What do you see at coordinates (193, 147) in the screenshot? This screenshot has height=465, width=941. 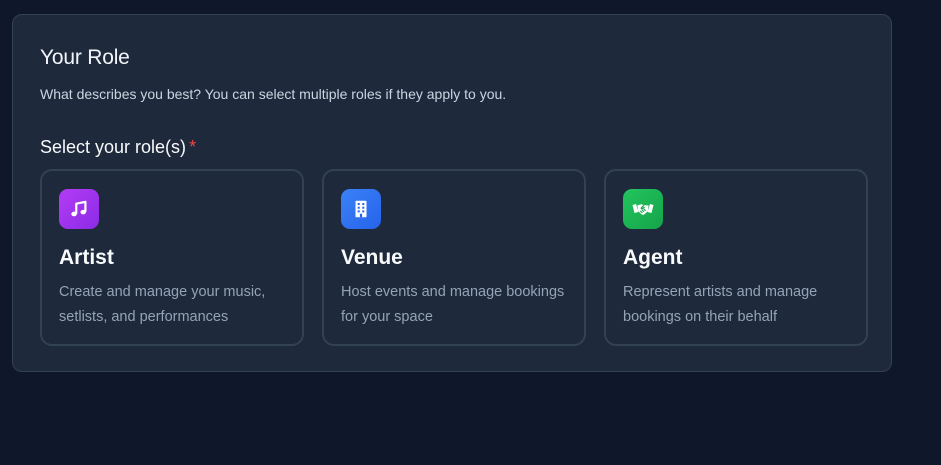 I see `required-asterisk: *` at bounding box center [193, 147].